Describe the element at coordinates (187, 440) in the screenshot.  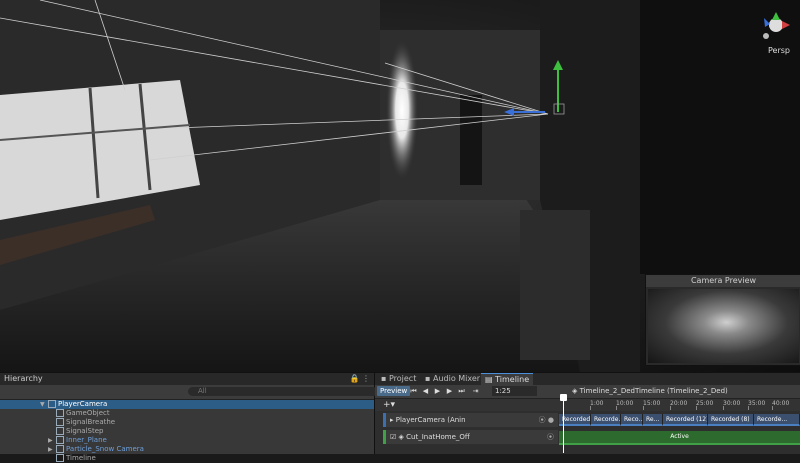
I see `hierarchy-row-inner-plane: ▶ Inner_Plane` at that location.